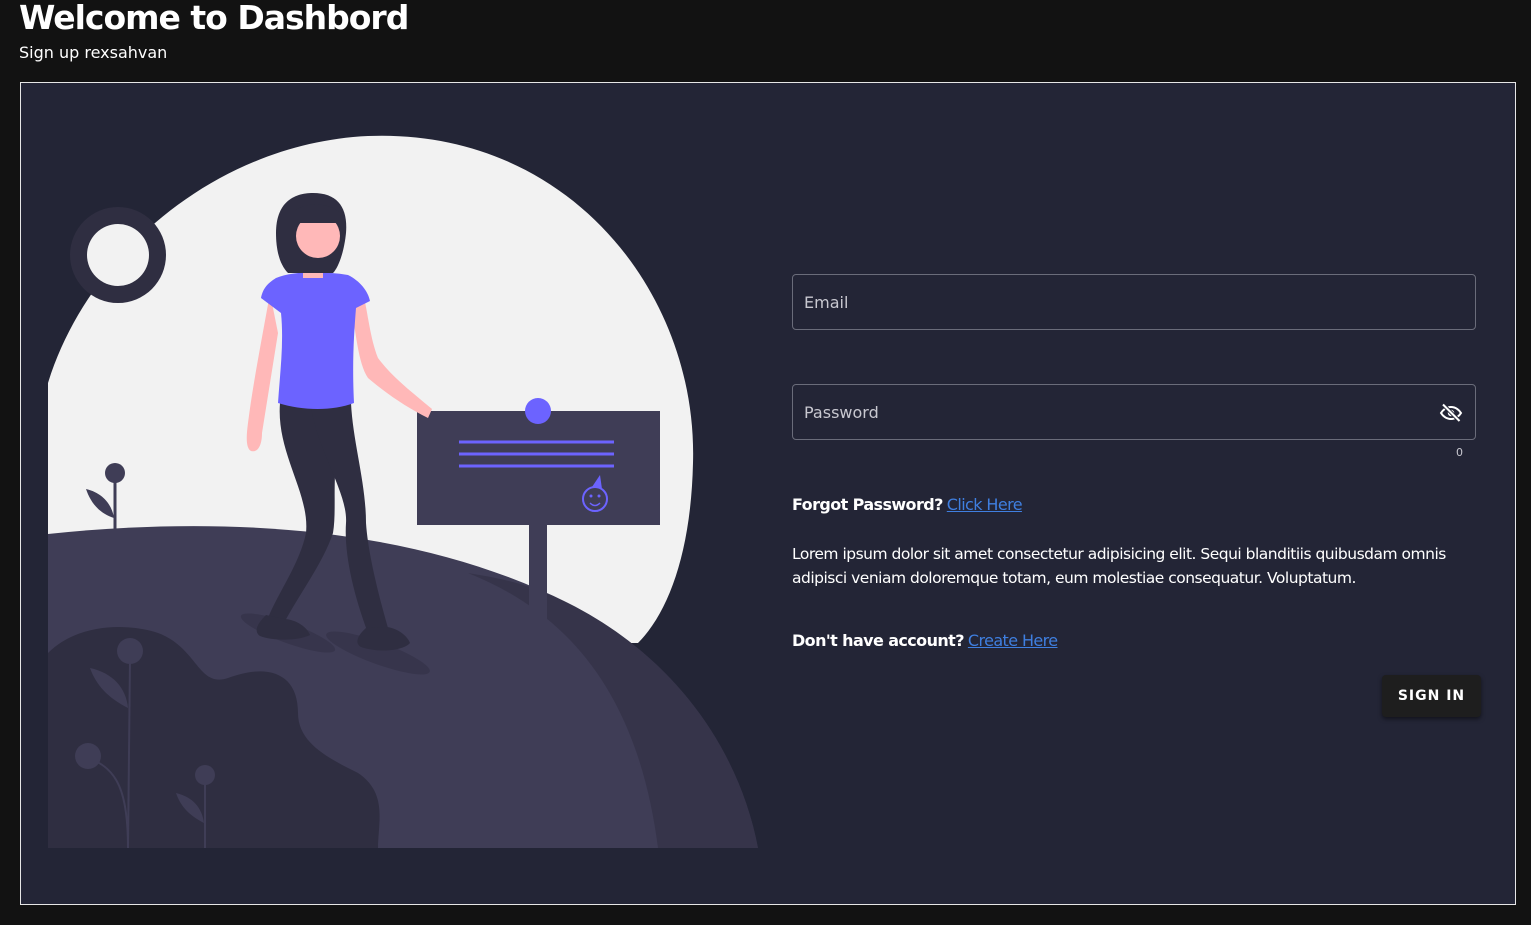 The height and width of the screenshot is (925, 1531). Describe the element at coordinates (878, 640) in the screenshot. I see `create-account-prompt: Don't have account?` at that location.